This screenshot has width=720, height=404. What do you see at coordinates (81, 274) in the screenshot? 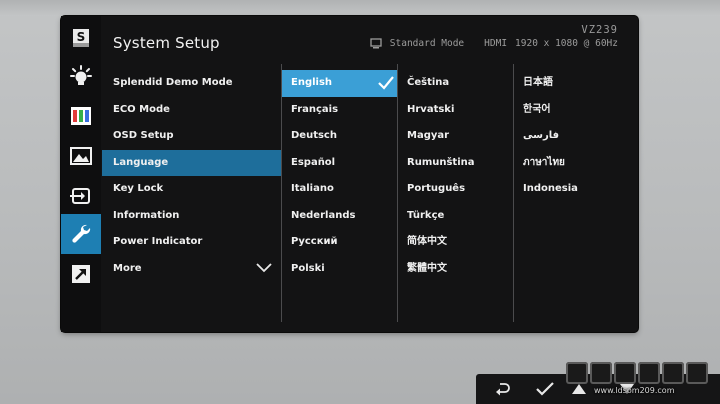
I see `shortcut-arrow-icon` at bounding box center [81, 274].